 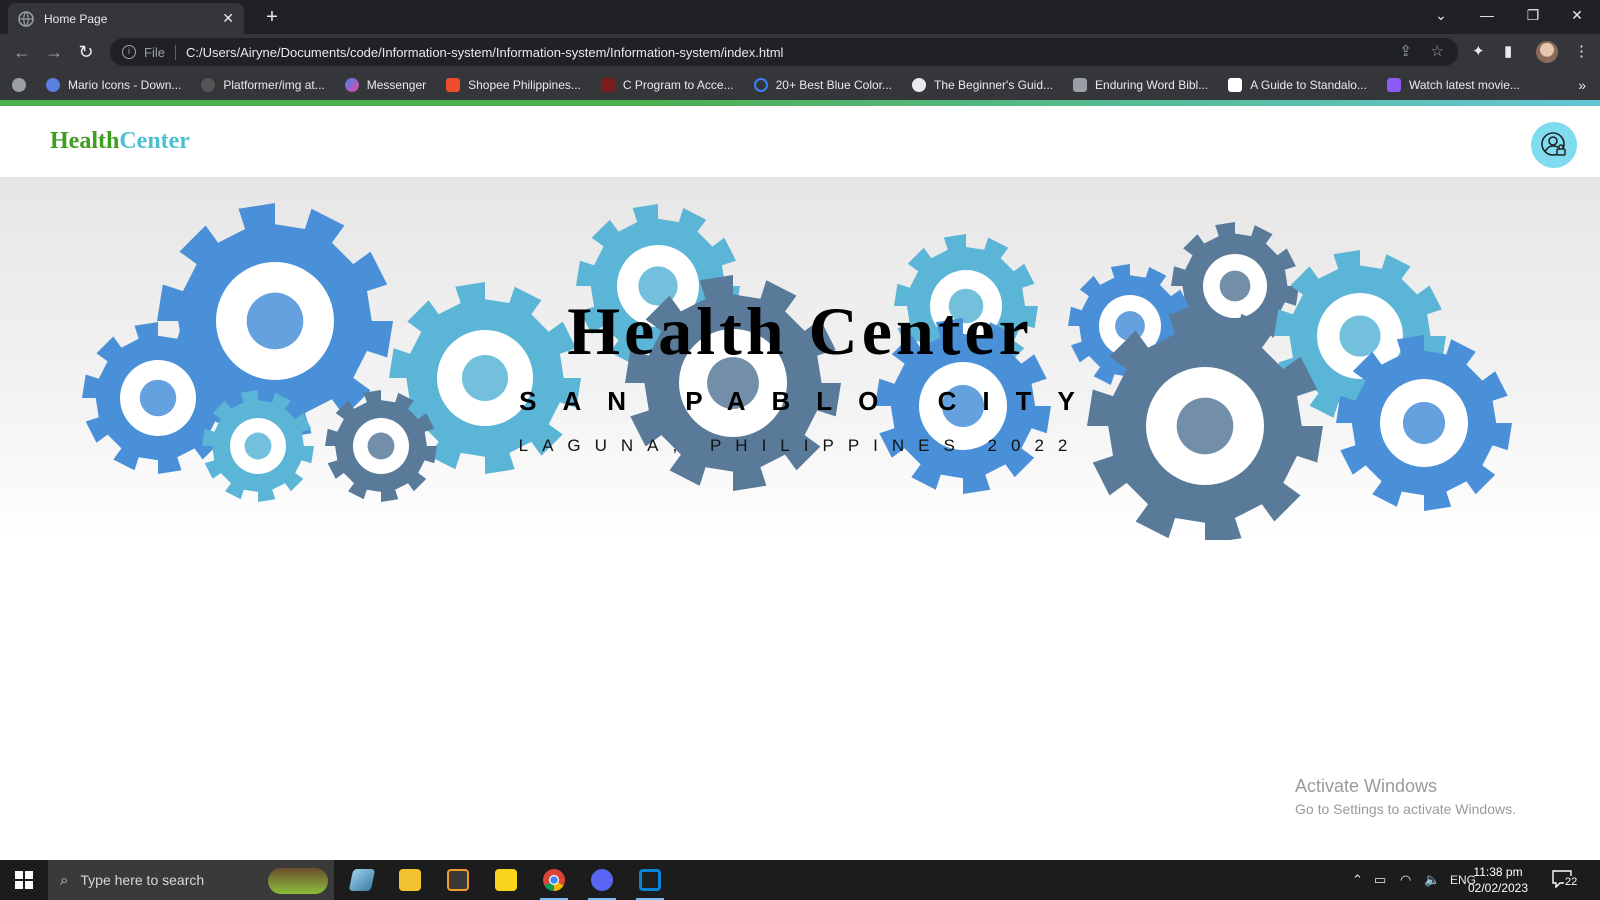 I want to click on apps-icon, so click(x=23, y=85).